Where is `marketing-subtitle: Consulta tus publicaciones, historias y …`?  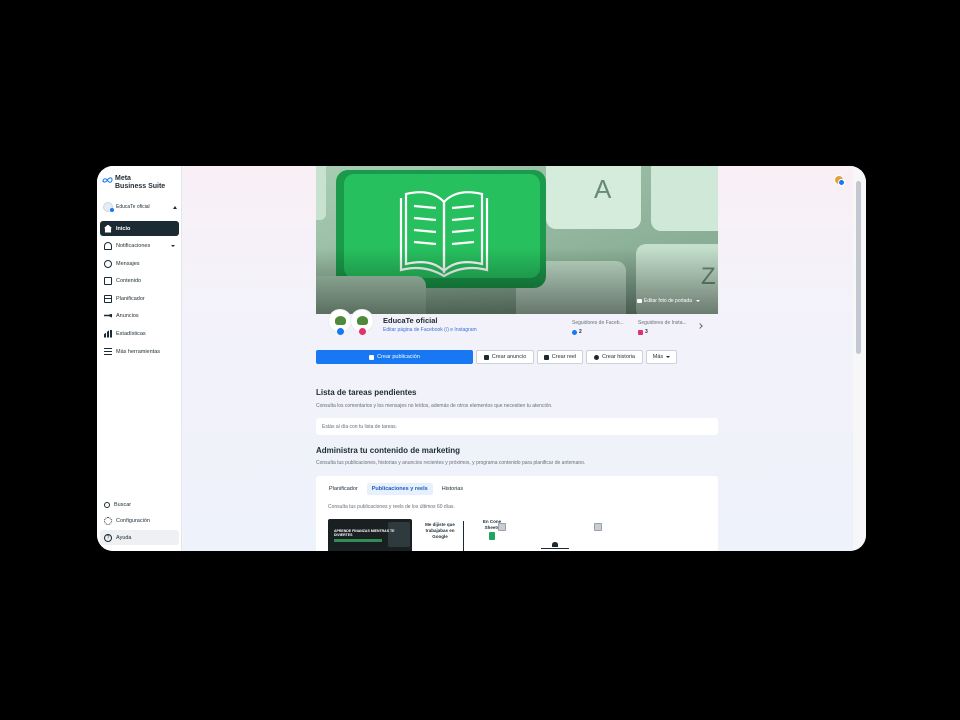 marketing-subtitle: Consulta tus publicaciones, historias y … is located at coordinates (451, 463).